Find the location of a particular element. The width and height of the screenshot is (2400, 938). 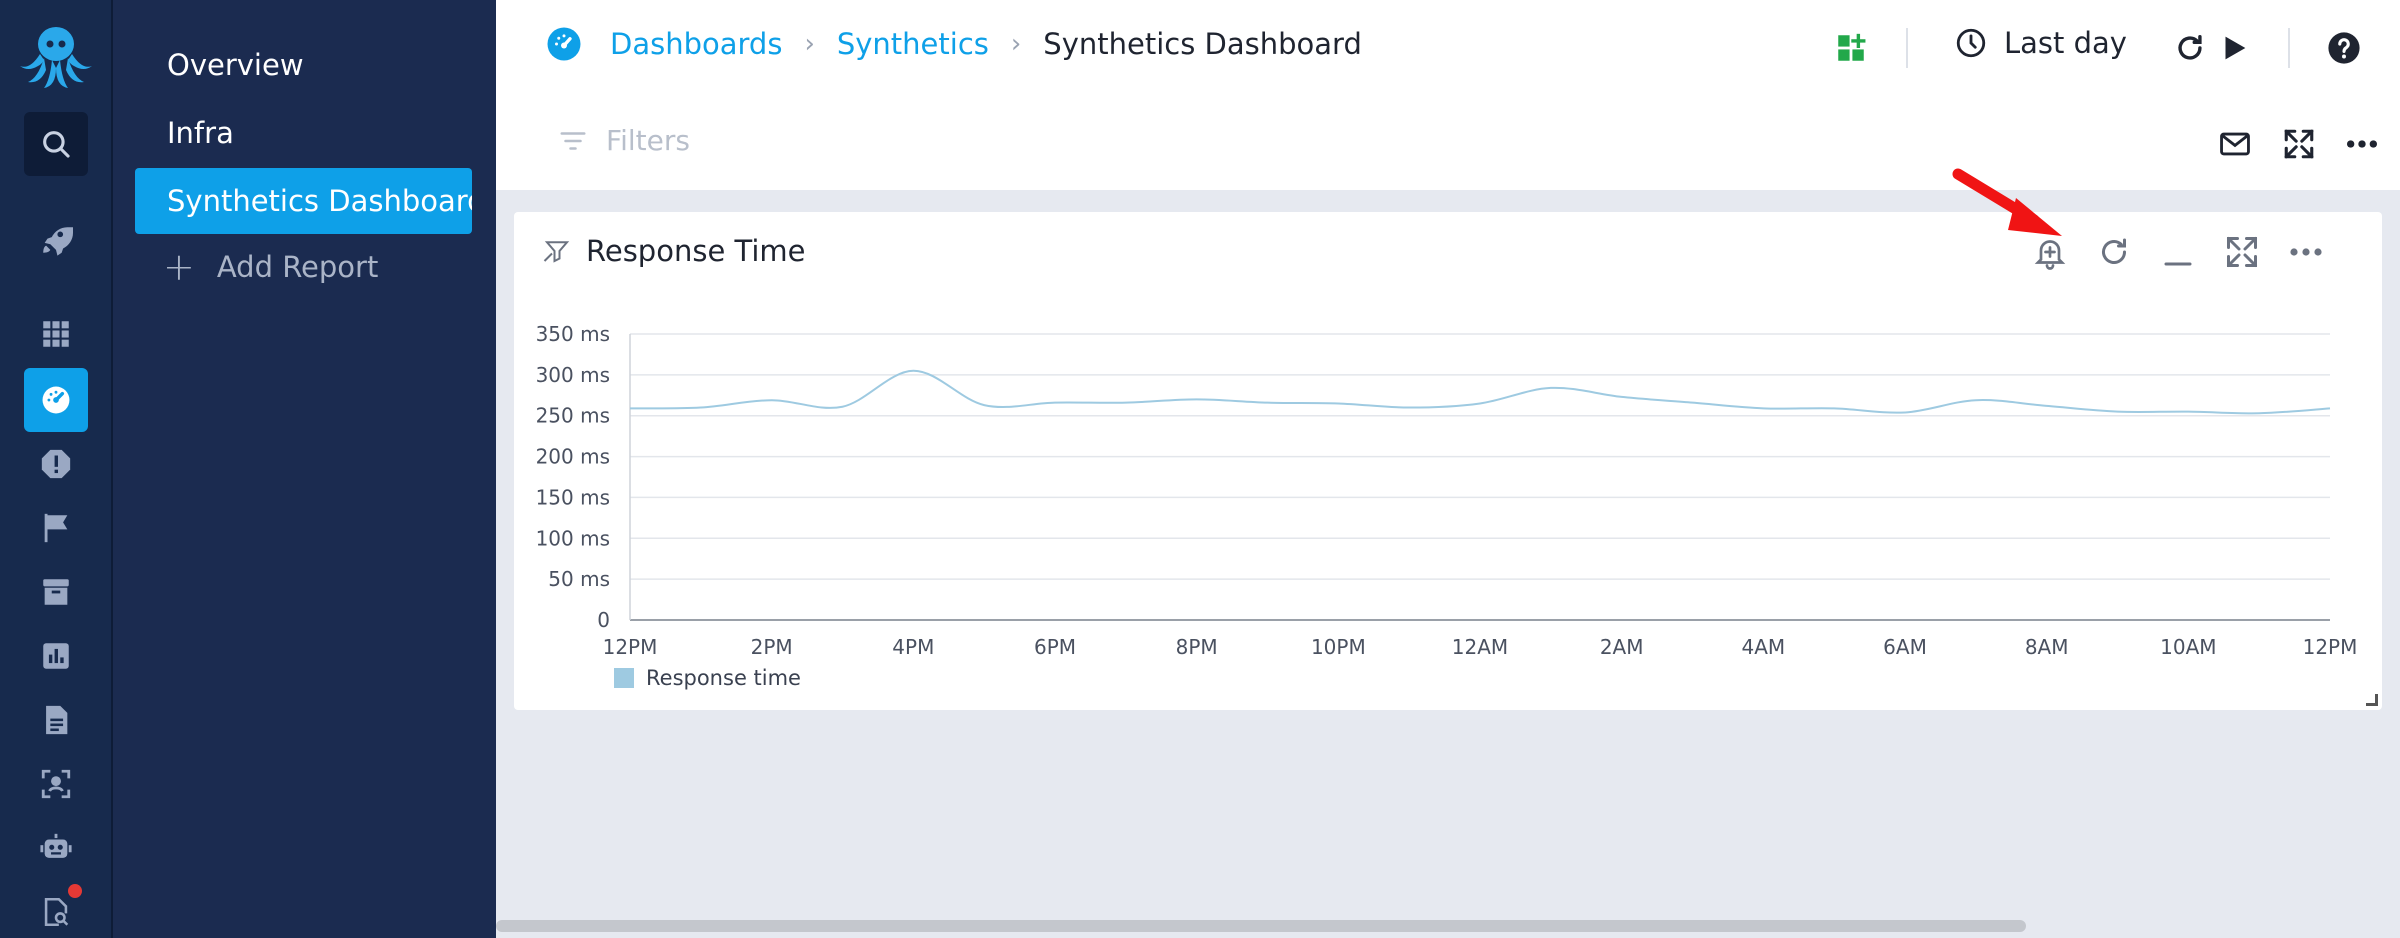

sidebar-item-overview: Overview is located at coordinates (303, 65).